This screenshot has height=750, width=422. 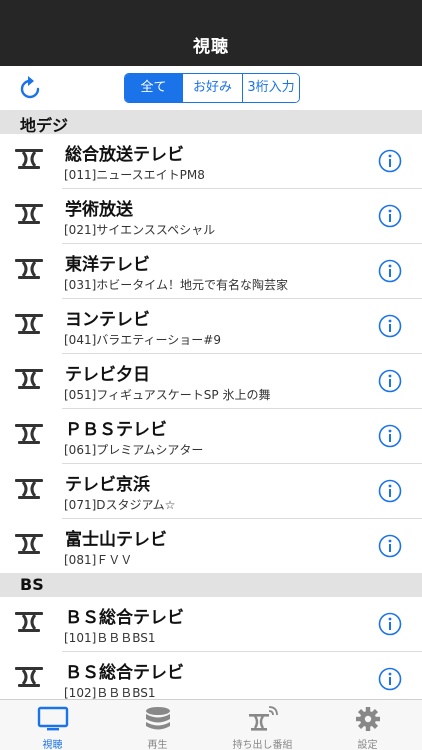 What do you see at coordinates (110, 692) in the screenshot?
I see `program-title: [102]ＢＢＢBS1` at bounding box center [110, 692].